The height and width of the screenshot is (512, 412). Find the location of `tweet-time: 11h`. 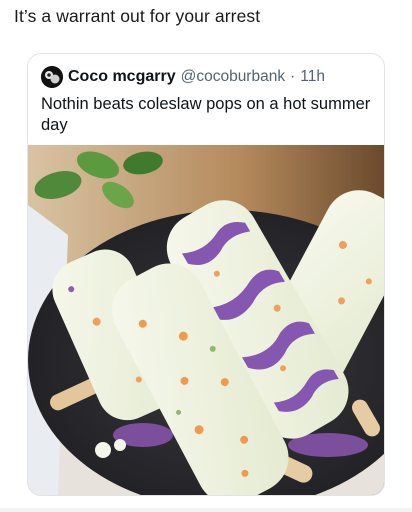

tweet-time: 11h is located at coordinates (312, 77).